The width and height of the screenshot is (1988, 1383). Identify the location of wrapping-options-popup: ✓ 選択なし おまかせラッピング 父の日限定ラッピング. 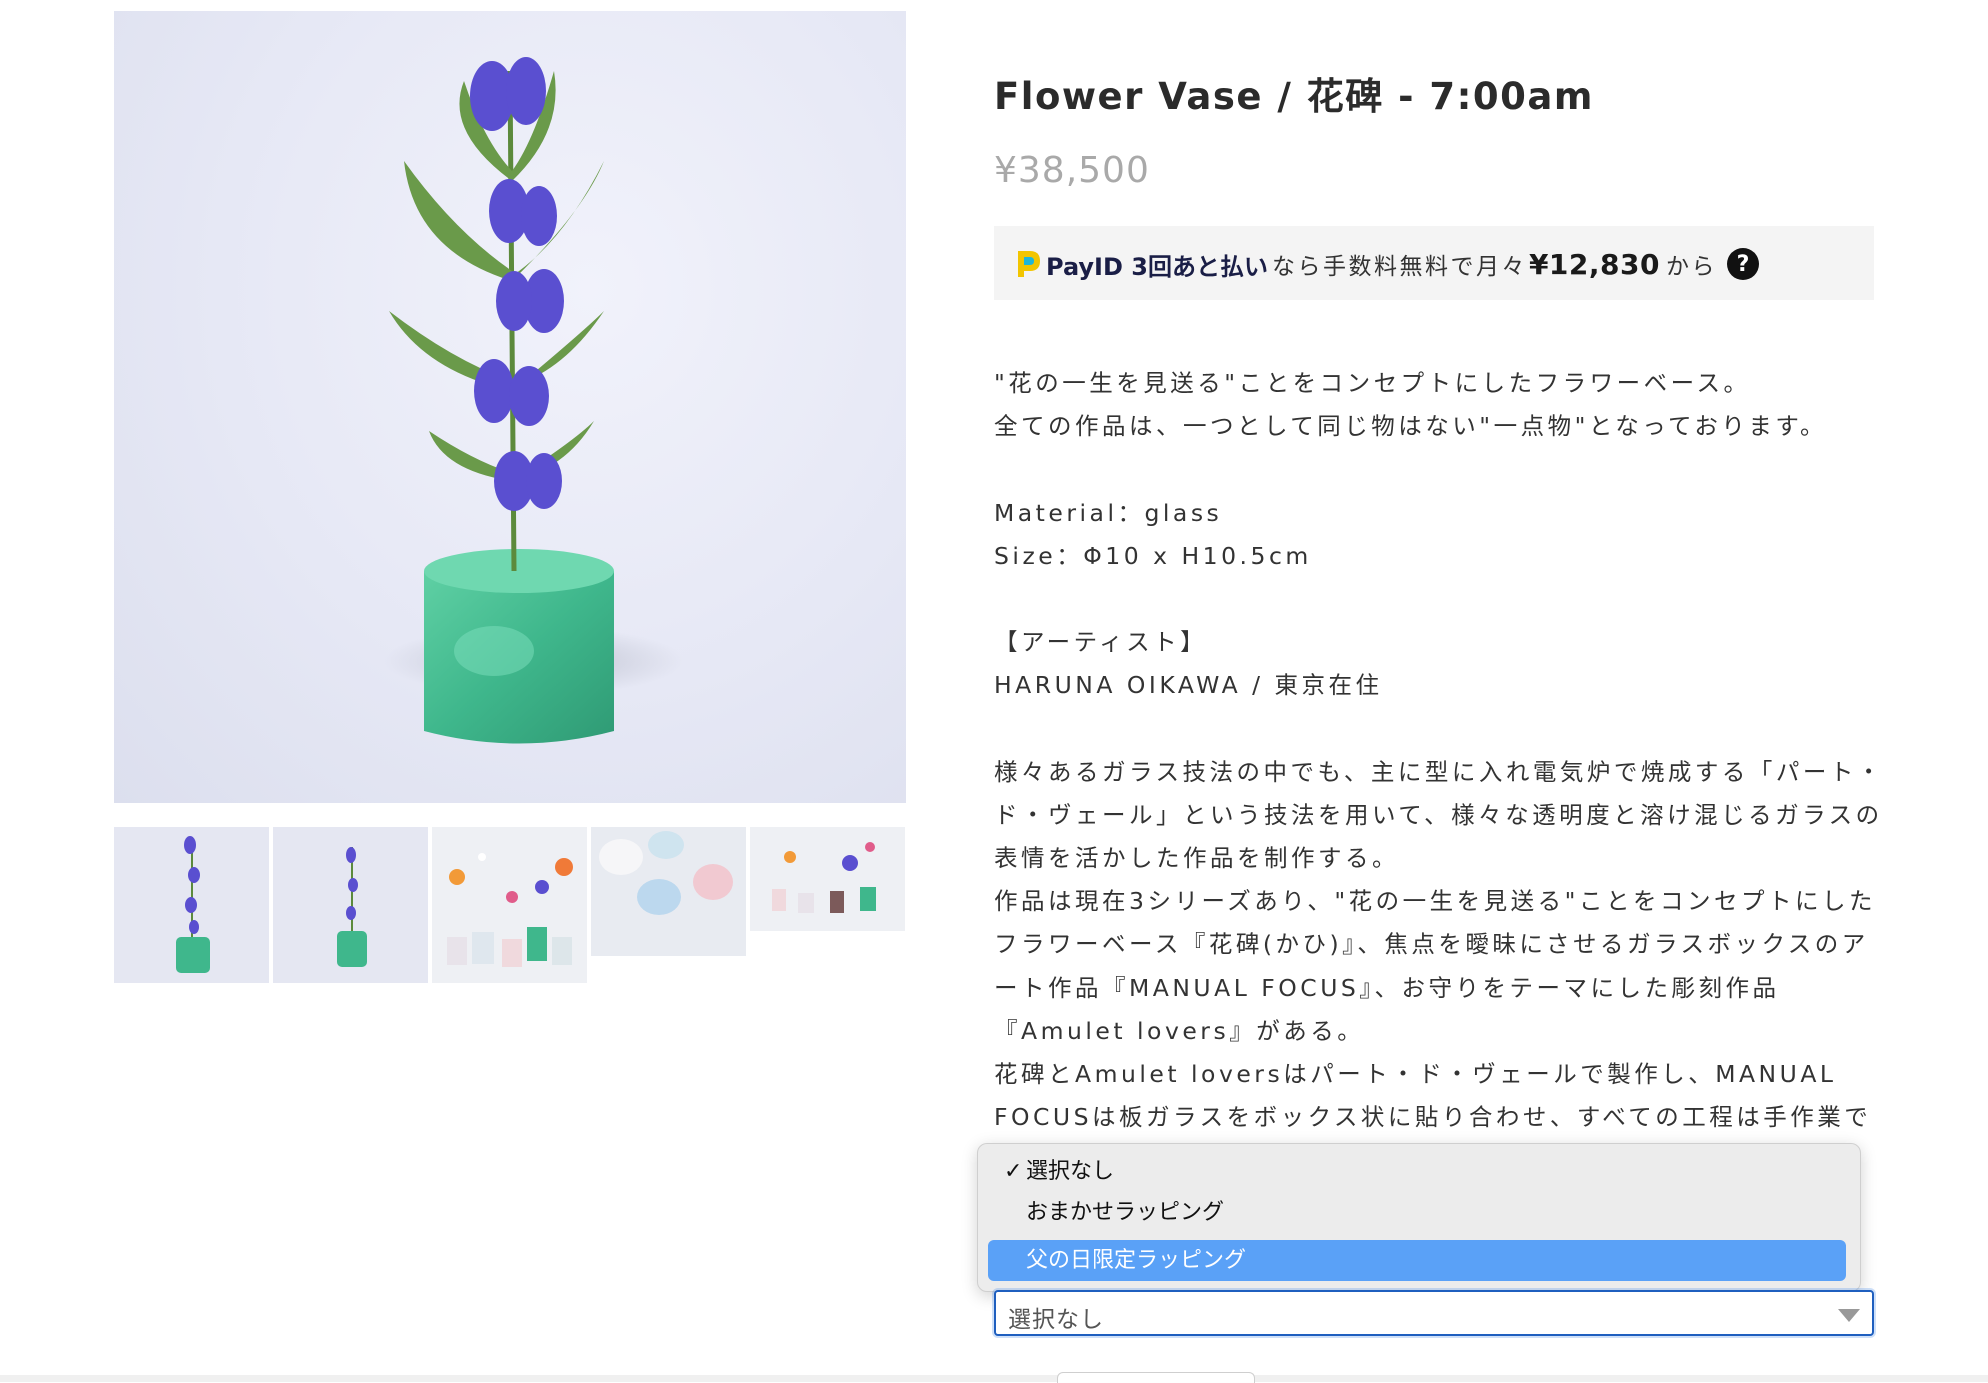
(1419, 1217).